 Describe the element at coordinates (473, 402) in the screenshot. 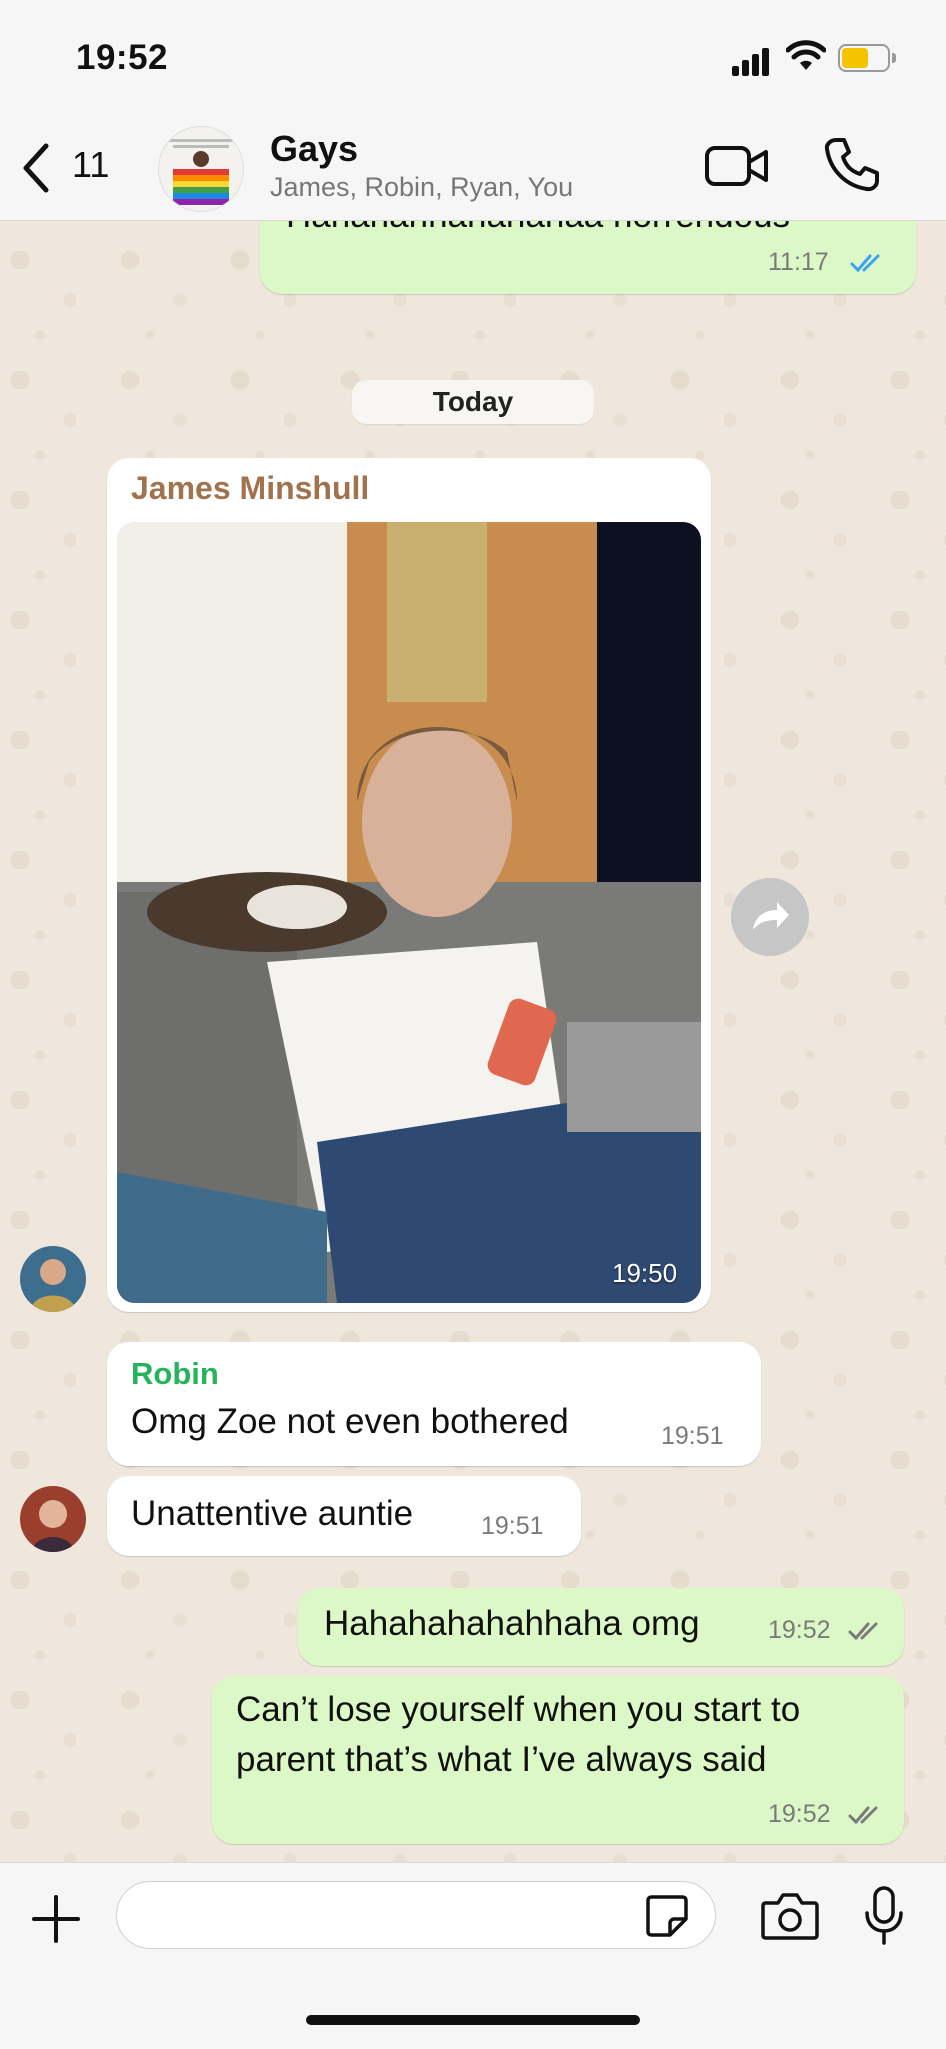

I see `date-separator: Today` at that location.